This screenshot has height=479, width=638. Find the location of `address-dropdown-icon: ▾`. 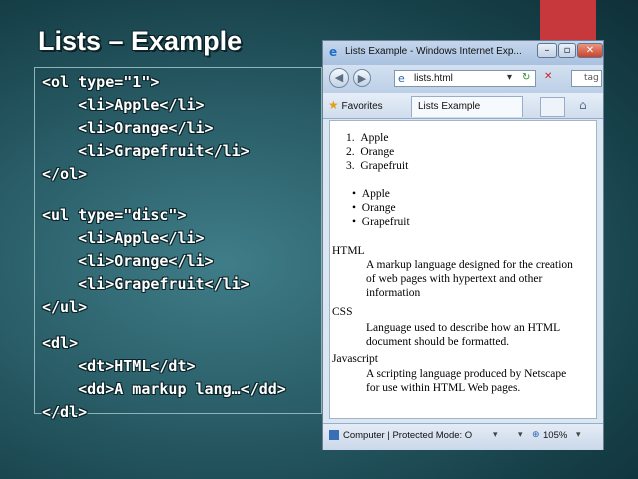

address-dropdown-icon: ▾ is located at coordinates (509, 77).